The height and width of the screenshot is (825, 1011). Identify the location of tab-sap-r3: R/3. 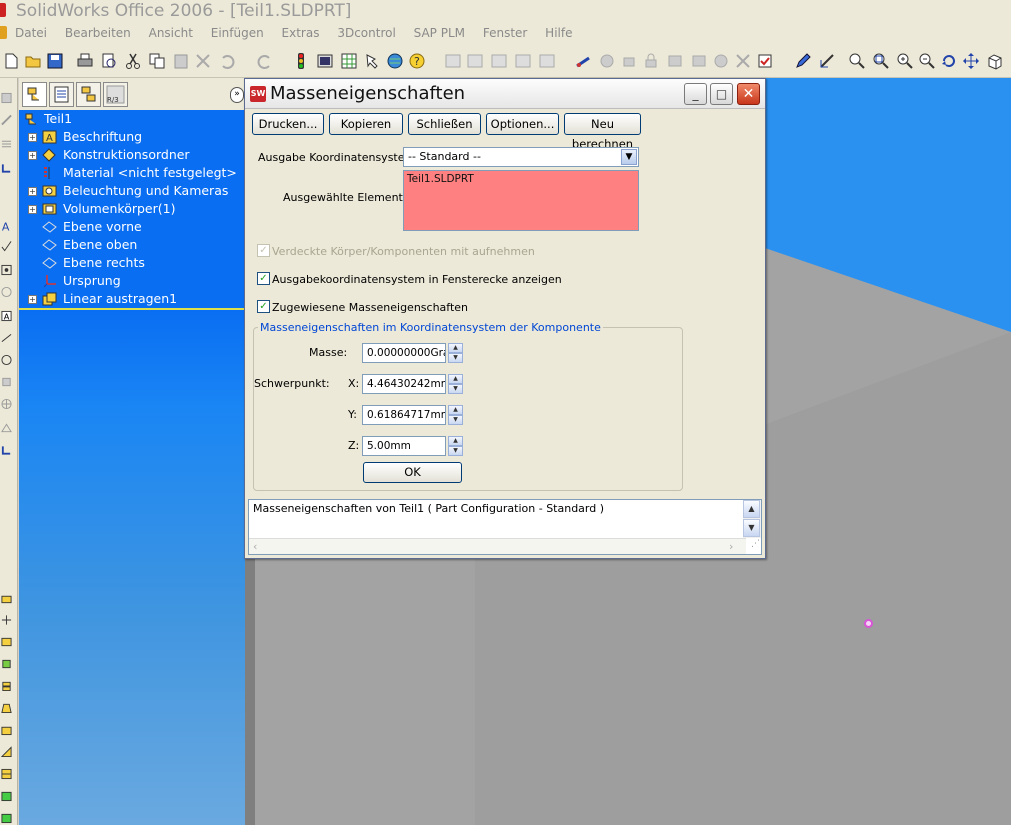
(115, 94).